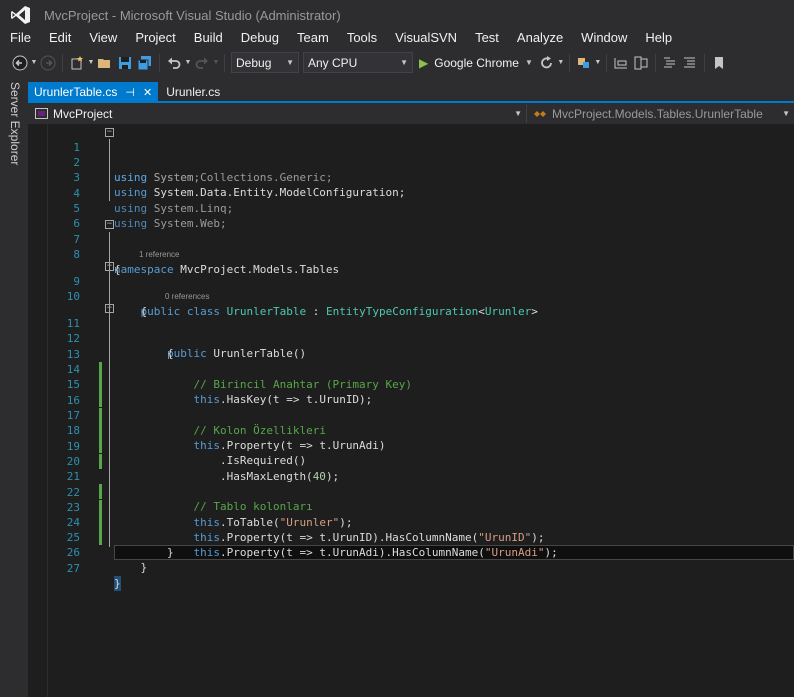 The image size is (794, 697). Describe the element at coordinates (487, 38) in the screenshot. I see `menu-test: Test` at that location.